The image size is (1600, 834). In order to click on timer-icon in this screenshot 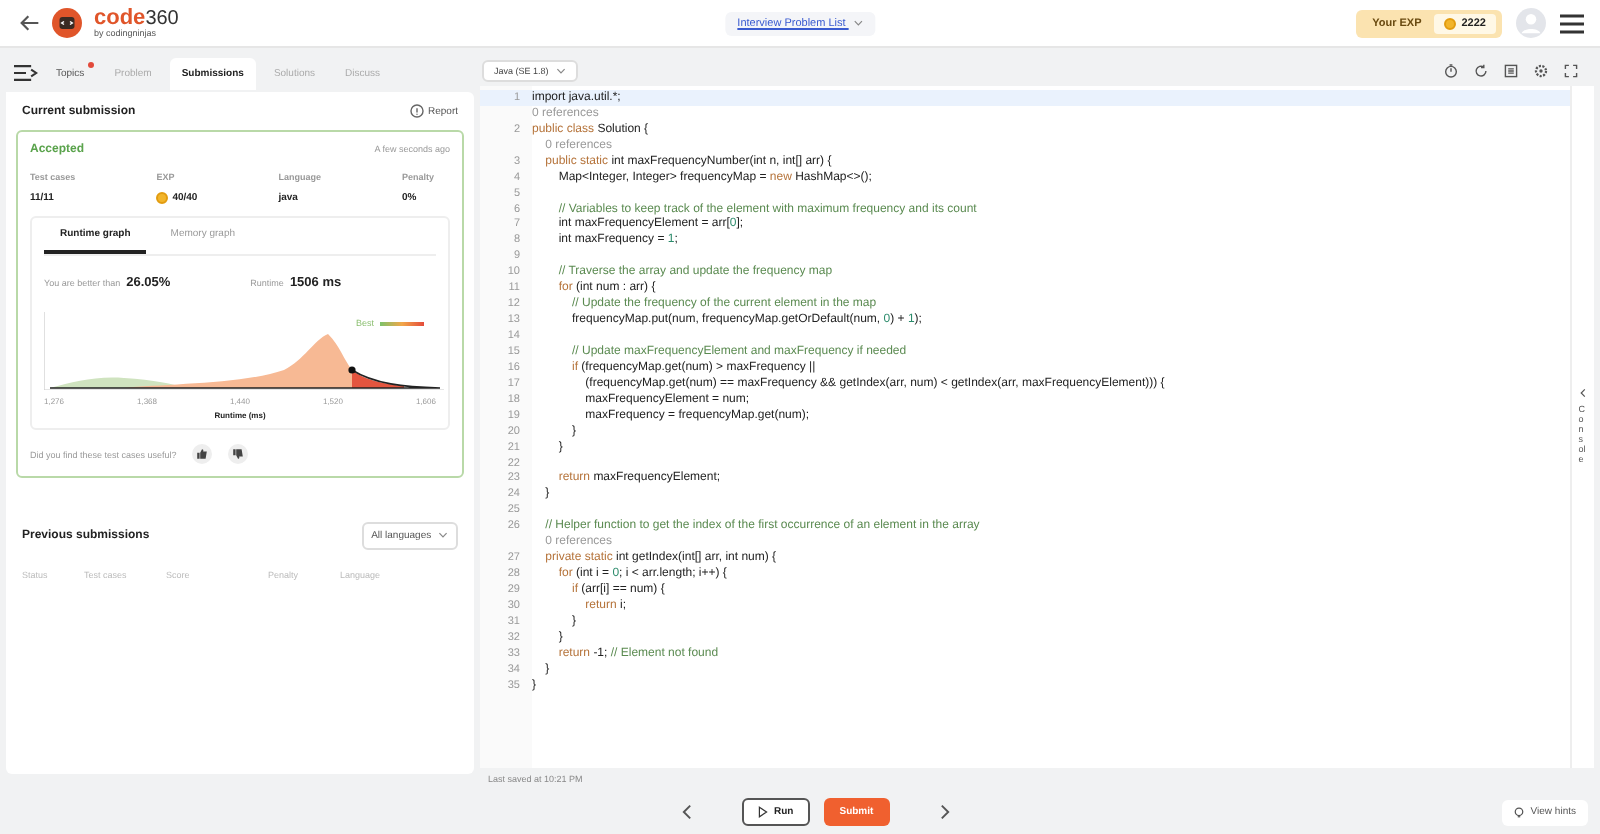, I will do `click(1451, 70)`.